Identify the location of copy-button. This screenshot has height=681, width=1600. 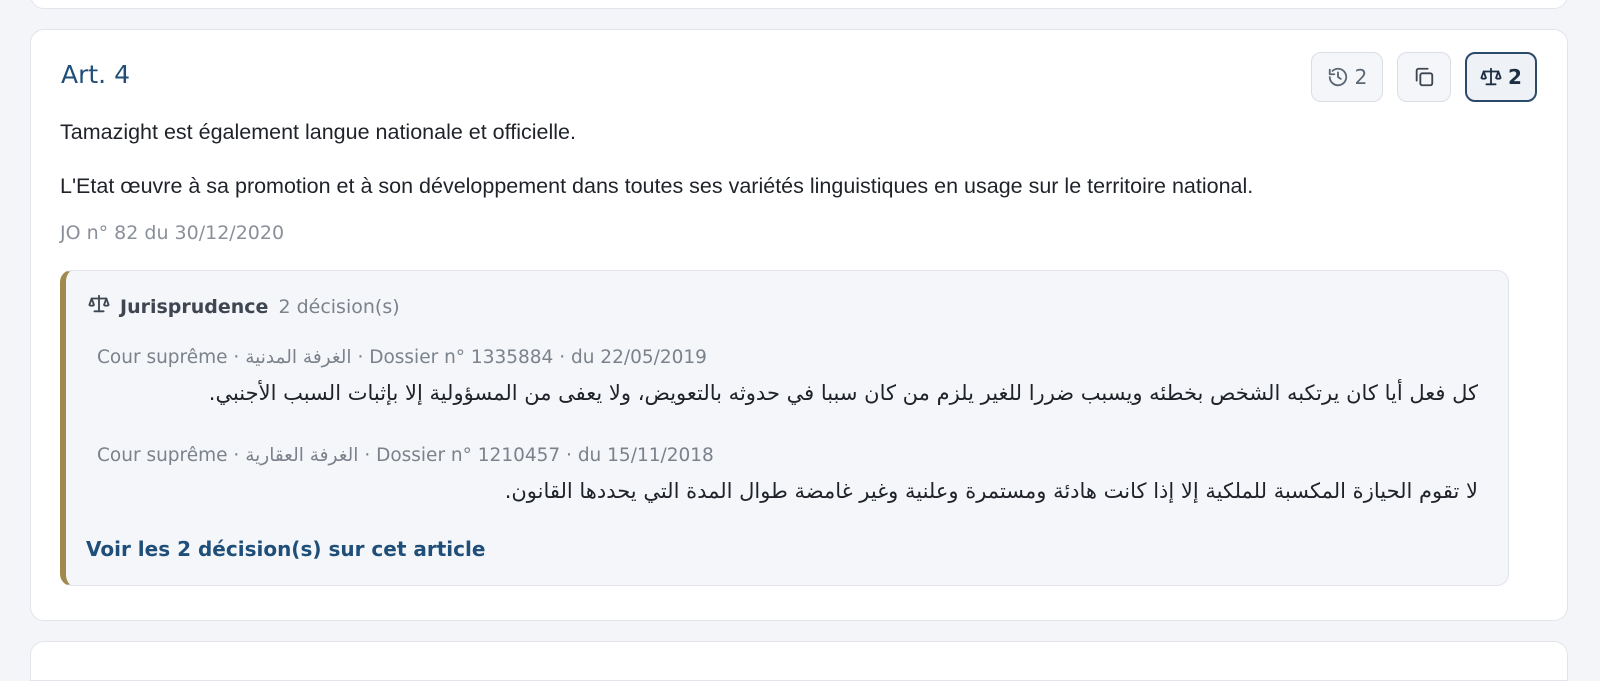
(1424, 77).